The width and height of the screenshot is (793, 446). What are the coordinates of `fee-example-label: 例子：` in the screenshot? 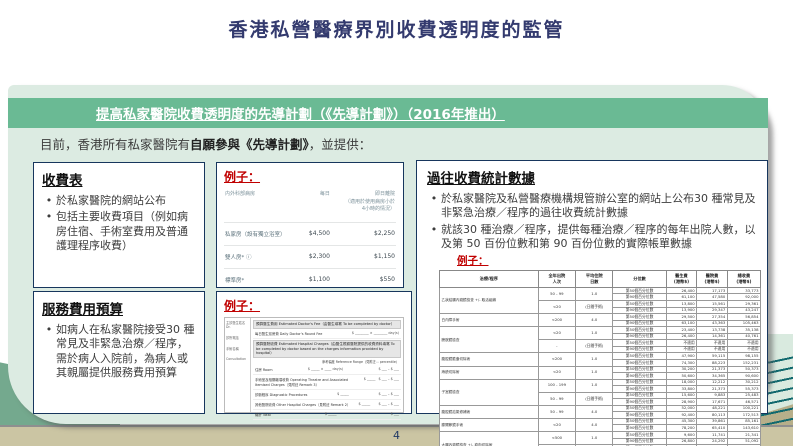 It's located at (242, 177).